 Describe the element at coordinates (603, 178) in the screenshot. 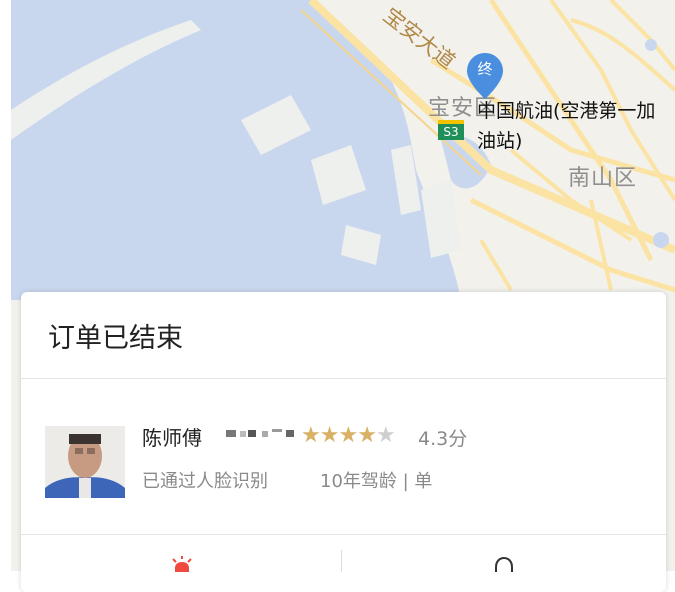

I see `district-label-nanshan: 南山区` at that location.